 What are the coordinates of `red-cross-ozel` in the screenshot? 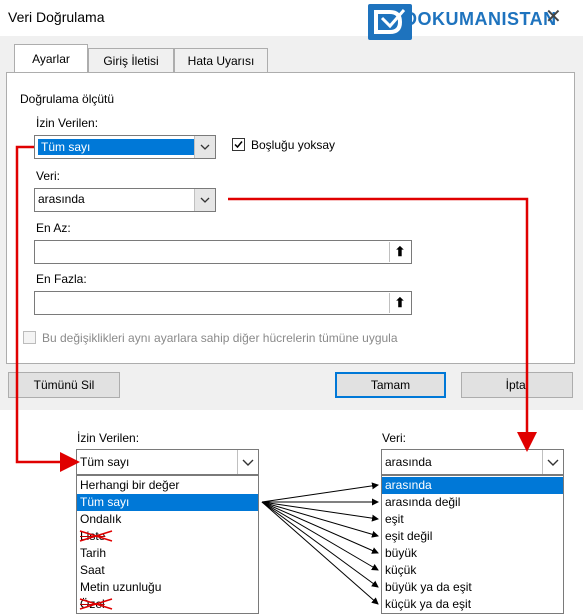 It's located at (96, 604).